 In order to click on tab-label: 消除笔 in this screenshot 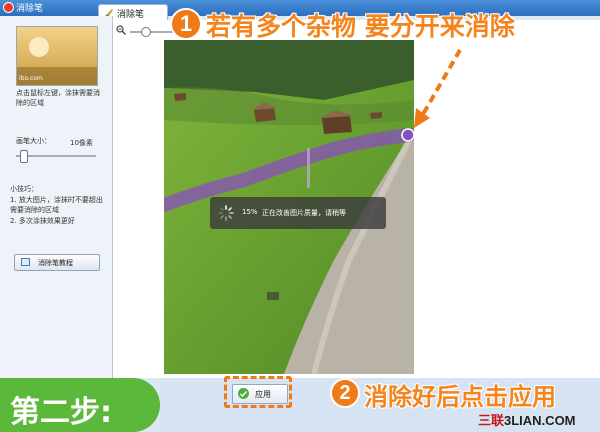, I will do `click(131, 15)`.